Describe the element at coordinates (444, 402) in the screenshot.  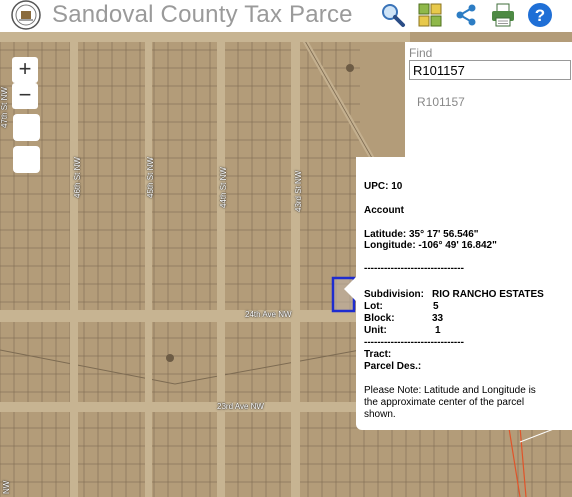
I see `note-line-2: the approximate center of the parcel` at that location.